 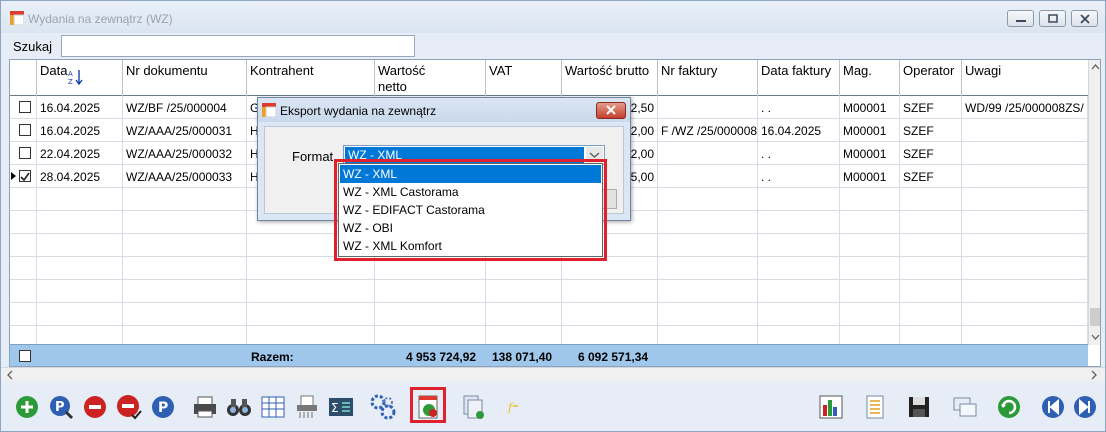 What do you see at coordinates (611, 110) in the screenshot?
I see `dialog-close-button` at bounding box center [611, 110].